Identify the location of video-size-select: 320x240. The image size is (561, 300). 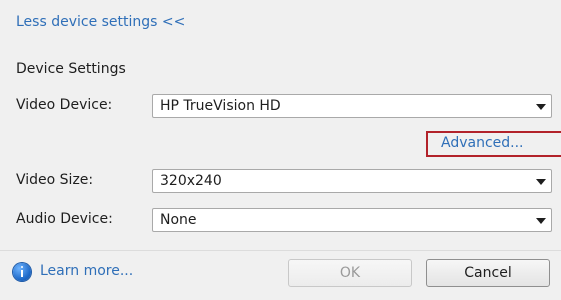
(352, 181).